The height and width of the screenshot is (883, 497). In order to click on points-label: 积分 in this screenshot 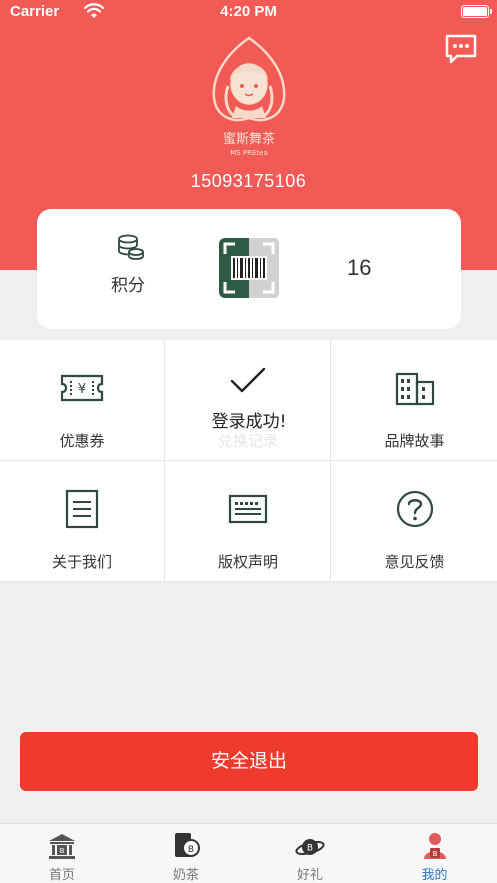, I will do `click(128, 286)`.